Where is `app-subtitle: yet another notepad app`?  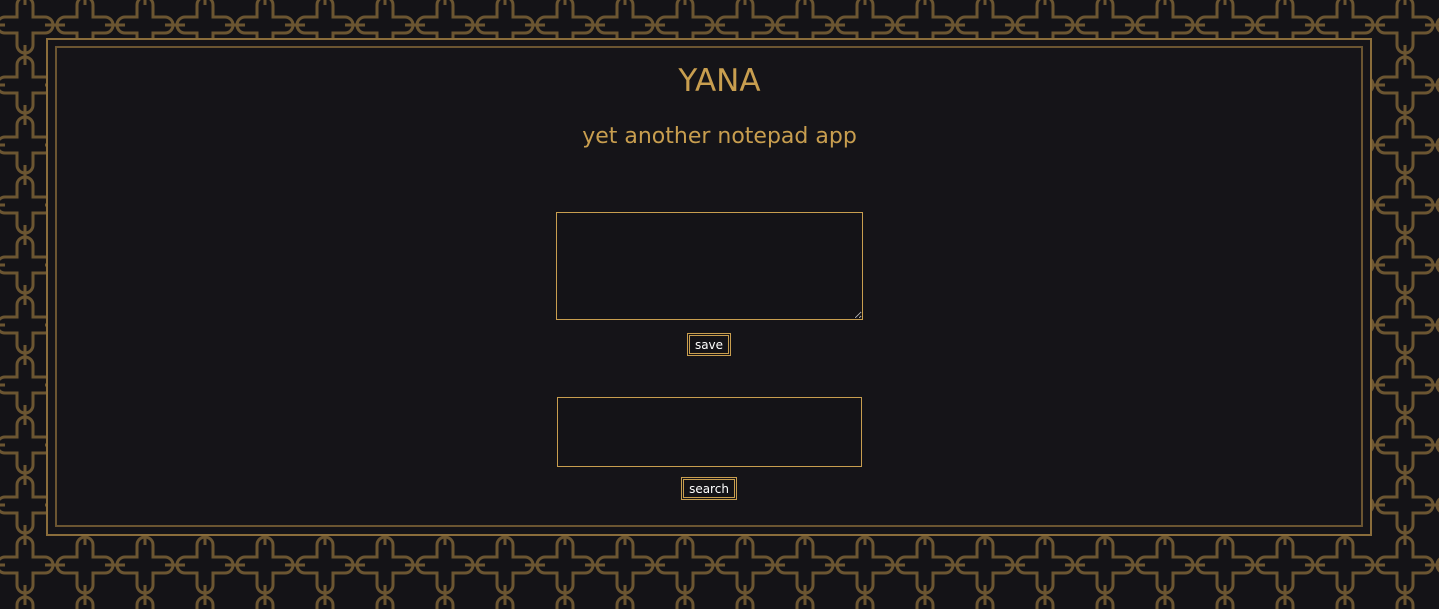
app-subtitle: yet another notepad app is located at coordinates (719, 136).